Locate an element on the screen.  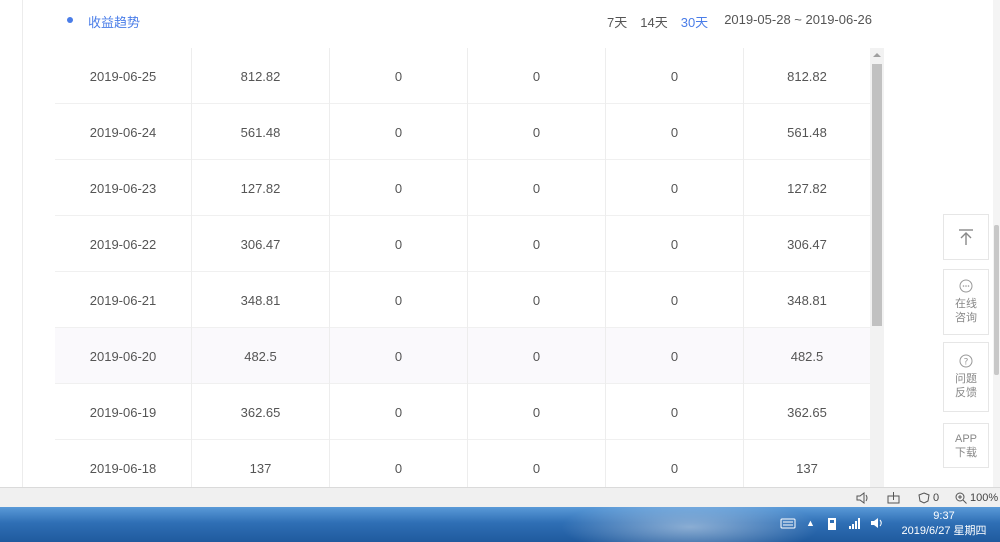
table-row: 2019-06-23 127.82 0 0 0 127.82 is located at coordinates (462, 188).